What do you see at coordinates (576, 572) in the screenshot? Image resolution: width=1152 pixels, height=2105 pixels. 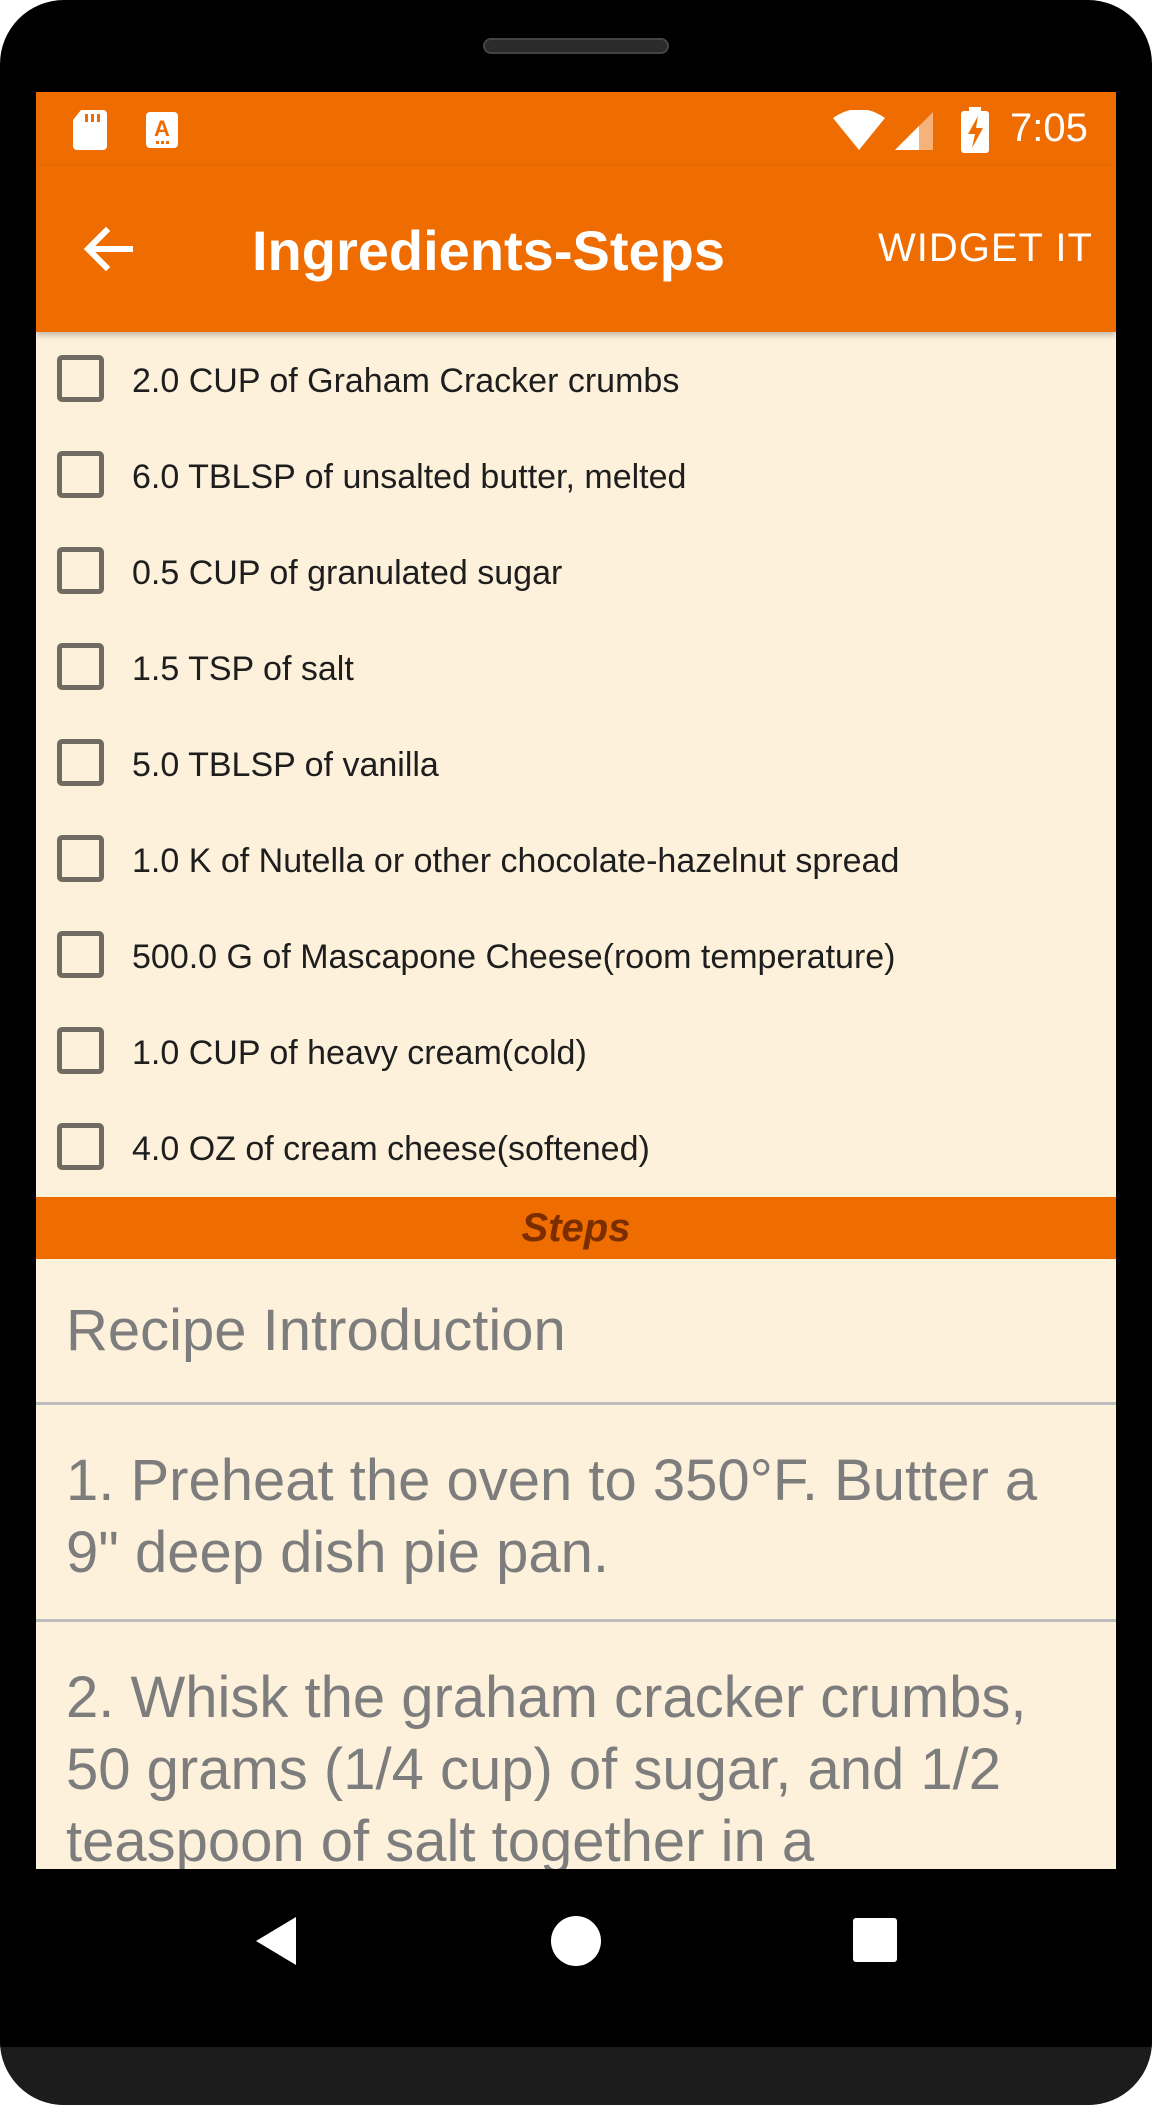 I see `ingredient-row: 0.5 CUP of granulated sugar` at bounding box center [576, 572].